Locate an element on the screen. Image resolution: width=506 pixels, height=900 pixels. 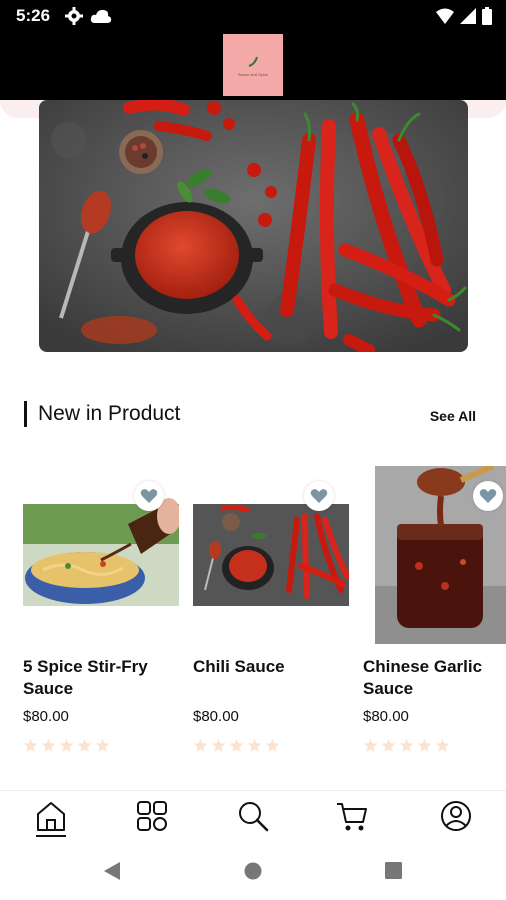
product-name: 5 Spice Stir-Fry Sauce is located at coordinates (85, 677).